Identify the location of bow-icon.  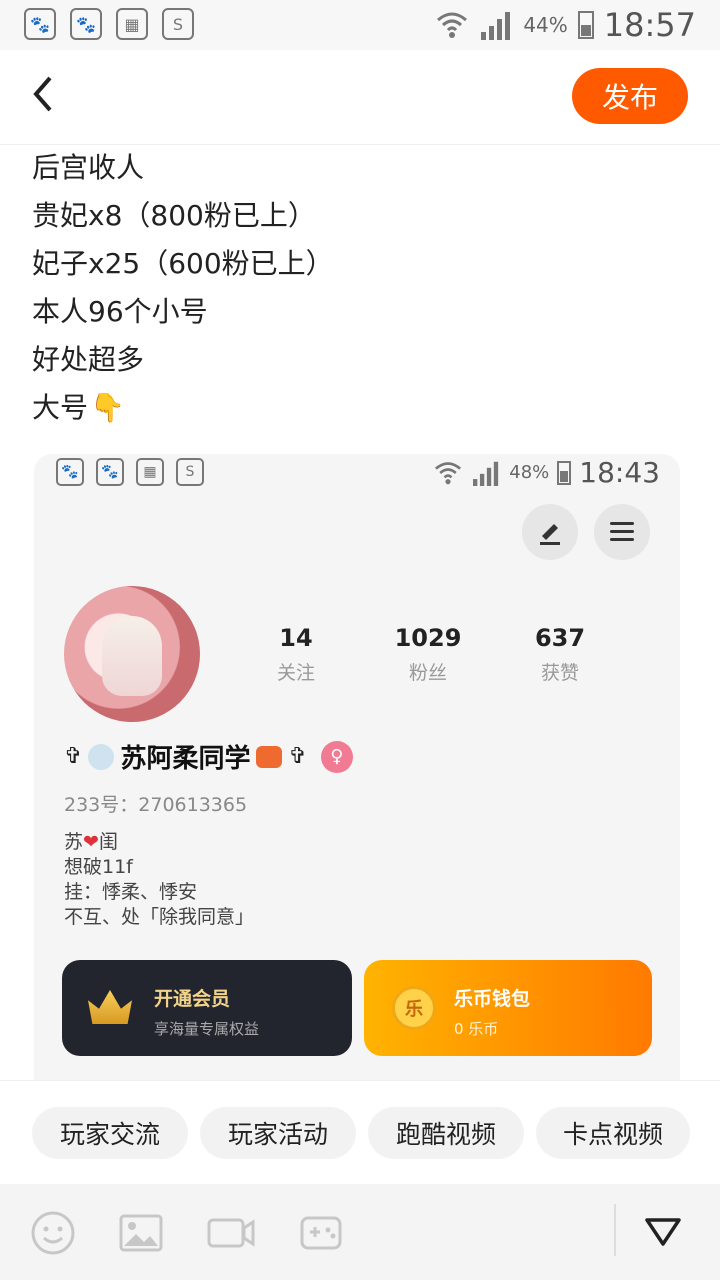
(269, 756).